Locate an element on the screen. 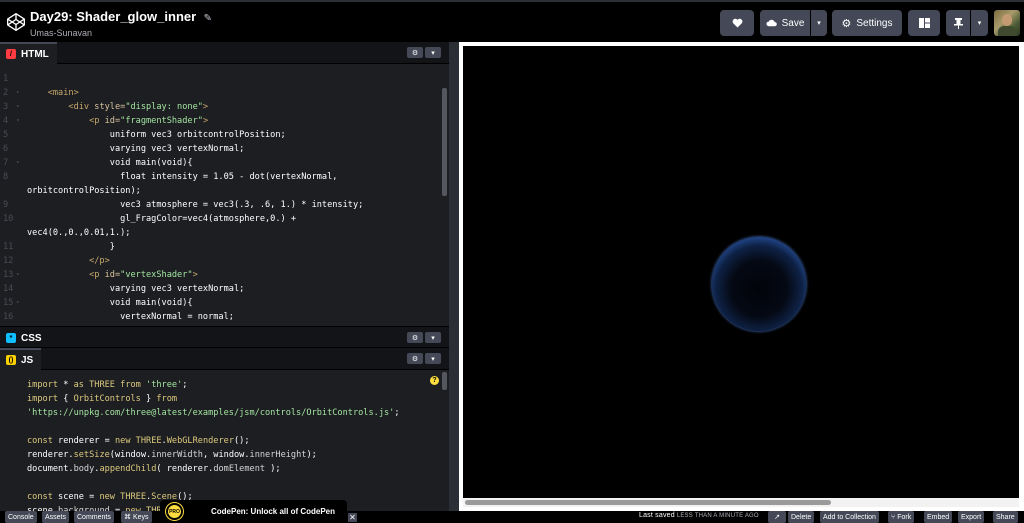 This screenshot has height=523, width=1024. js-editor-header: () JS ⚙ ▾ is located at coordinates (224, 359).